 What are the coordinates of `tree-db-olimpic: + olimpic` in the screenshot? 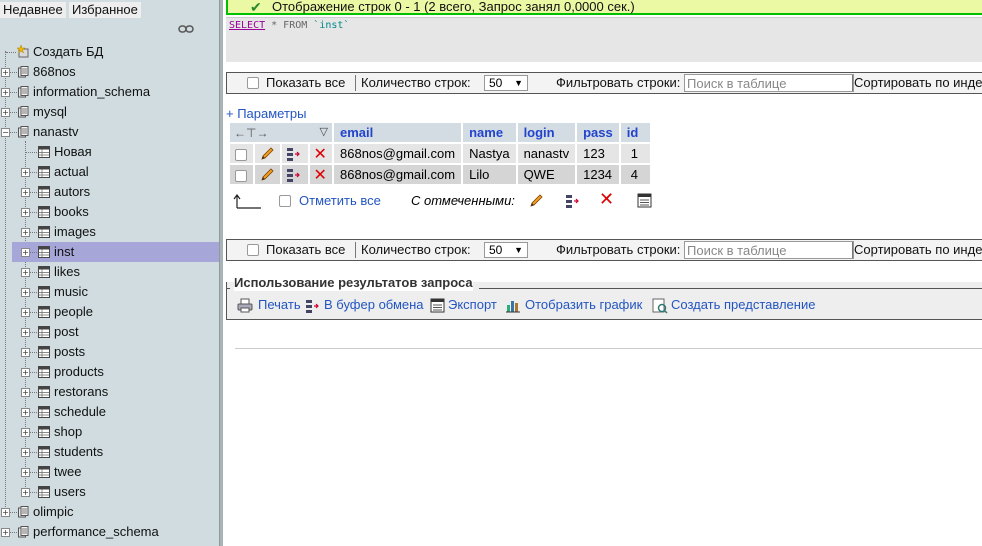 It's located at (109, 512).